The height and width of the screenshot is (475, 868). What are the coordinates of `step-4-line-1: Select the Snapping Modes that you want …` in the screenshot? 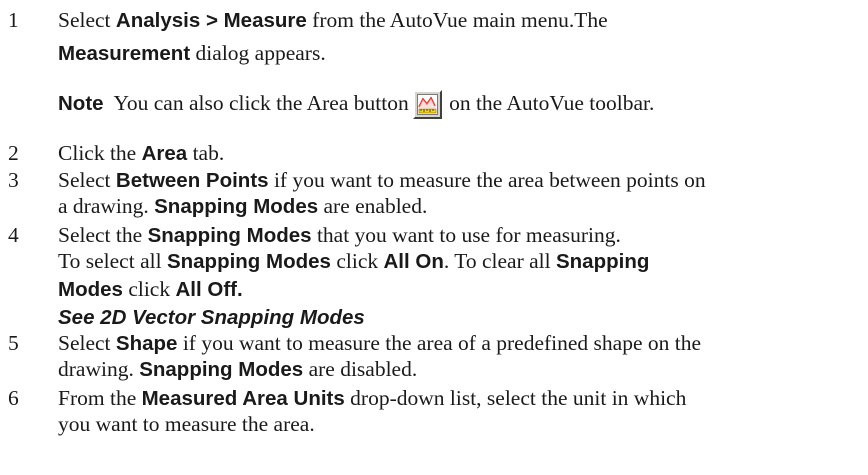 It's located at (339, 235).